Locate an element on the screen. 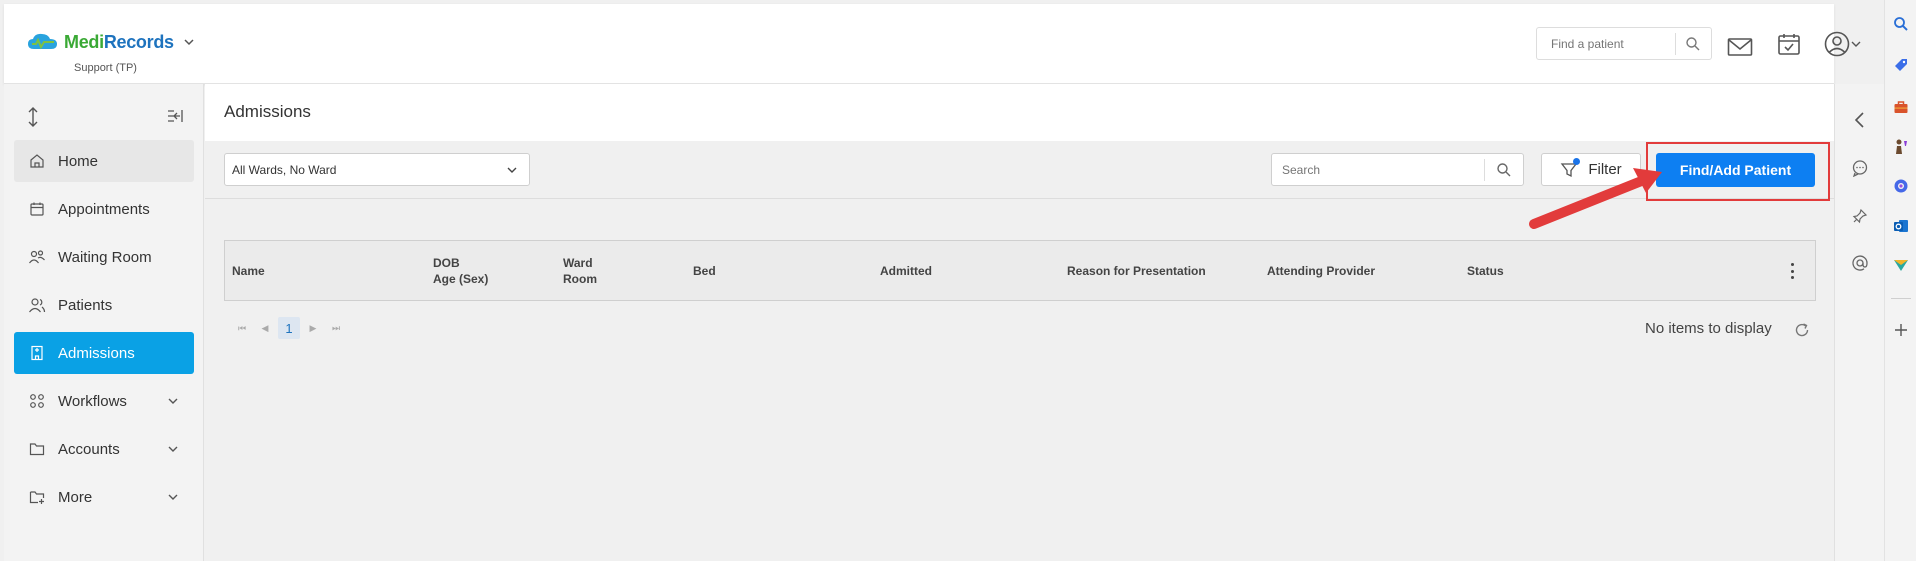 Image resolution: width=1916 pixels, height=561 pixels. column-header-dob: DOB Age (Sex) is located at coordinates (460, 270).